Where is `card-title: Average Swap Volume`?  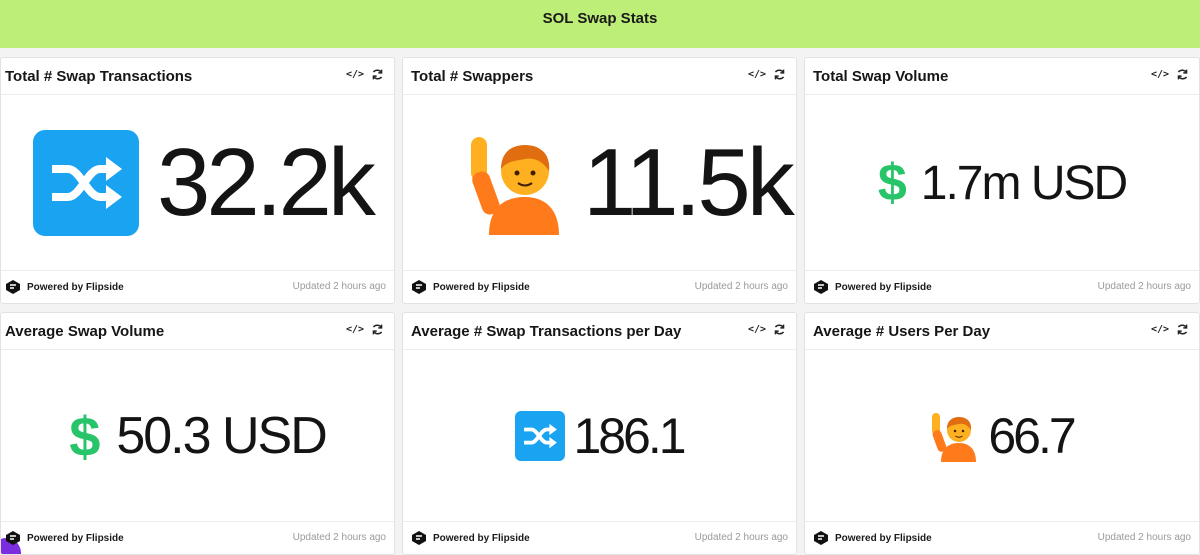 card-title: Average Swap Volume is located at coordinates (85, 331).